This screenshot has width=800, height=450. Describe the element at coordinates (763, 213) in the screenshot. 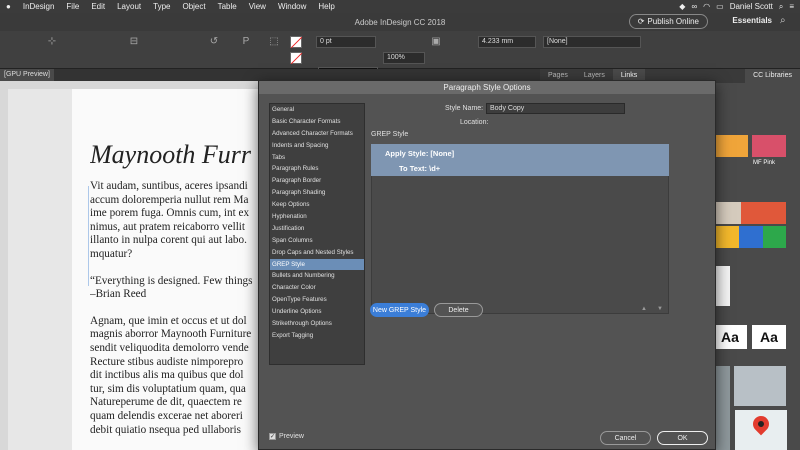

I see `swatch-red-orange` at that location.